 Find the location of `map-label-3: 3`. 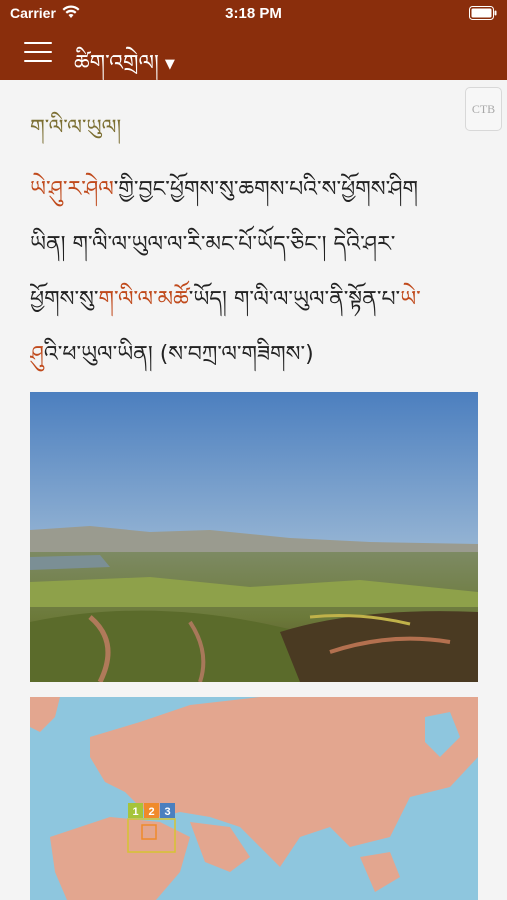

map-label-3: 3 is located at coordinates (167, 812).